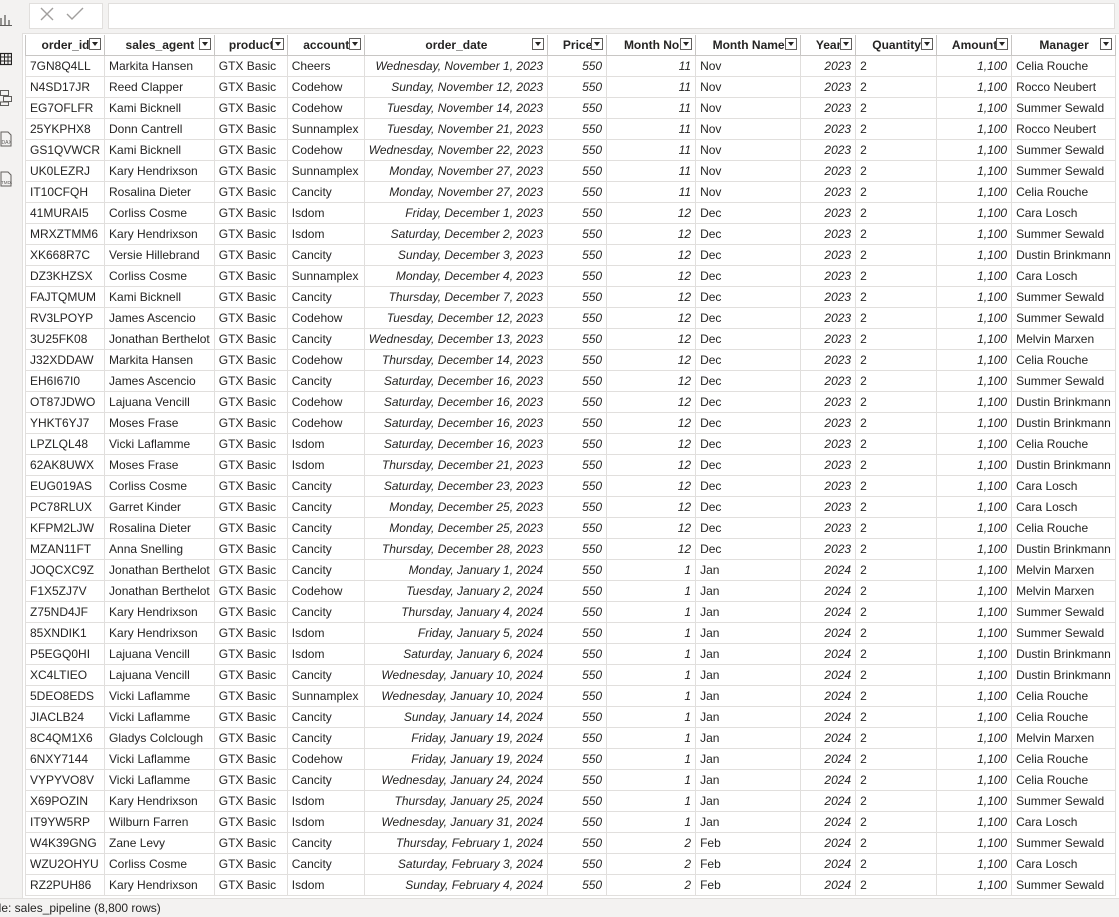  Describe the element at coordinates (65, 570) in the screenshot. I see `cell-order-id: JOQCXC9Z` at that location.